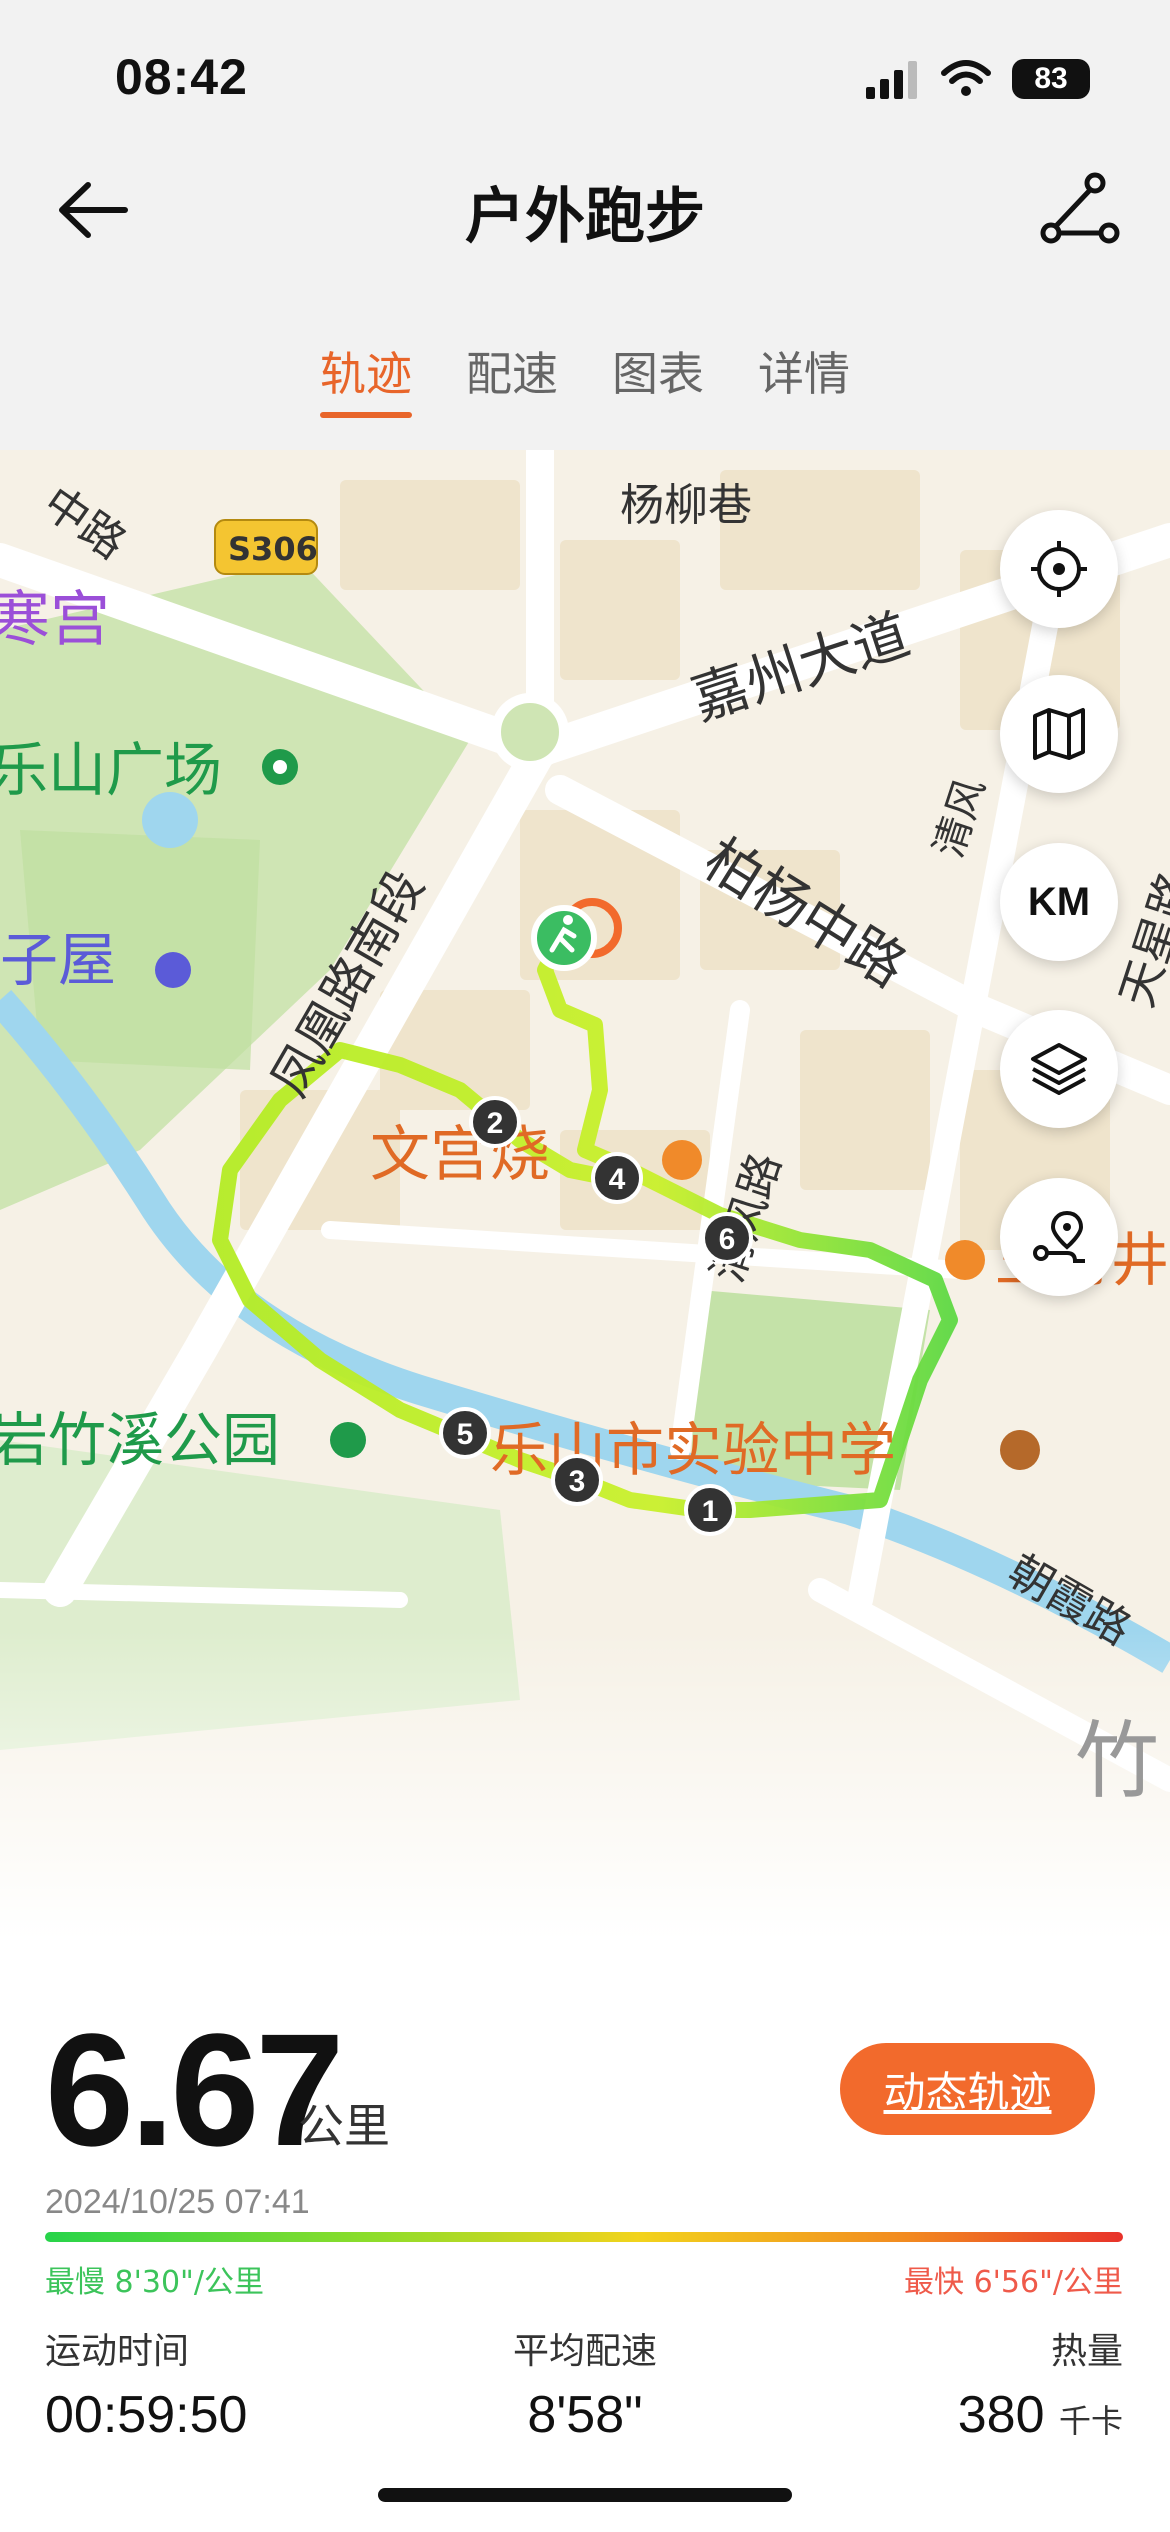 The image size is (1170, 2532). Describe the element at coordinates (55, 620) in the screenshot. I see `label-hangong: 寒宫` at that location.